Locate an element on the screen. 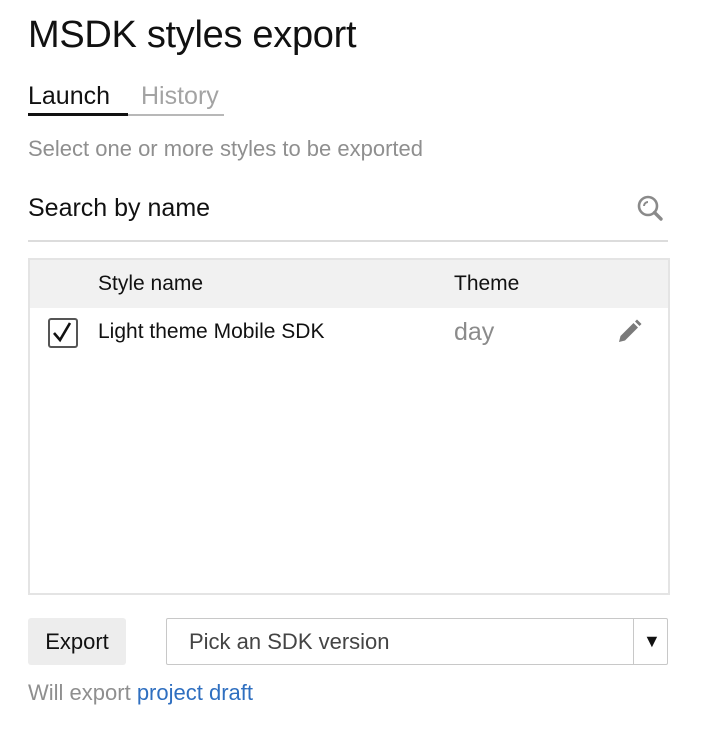 This screenshot has width=710, height=738. column-header-theme: Theme is located at coordinates (487, 283).